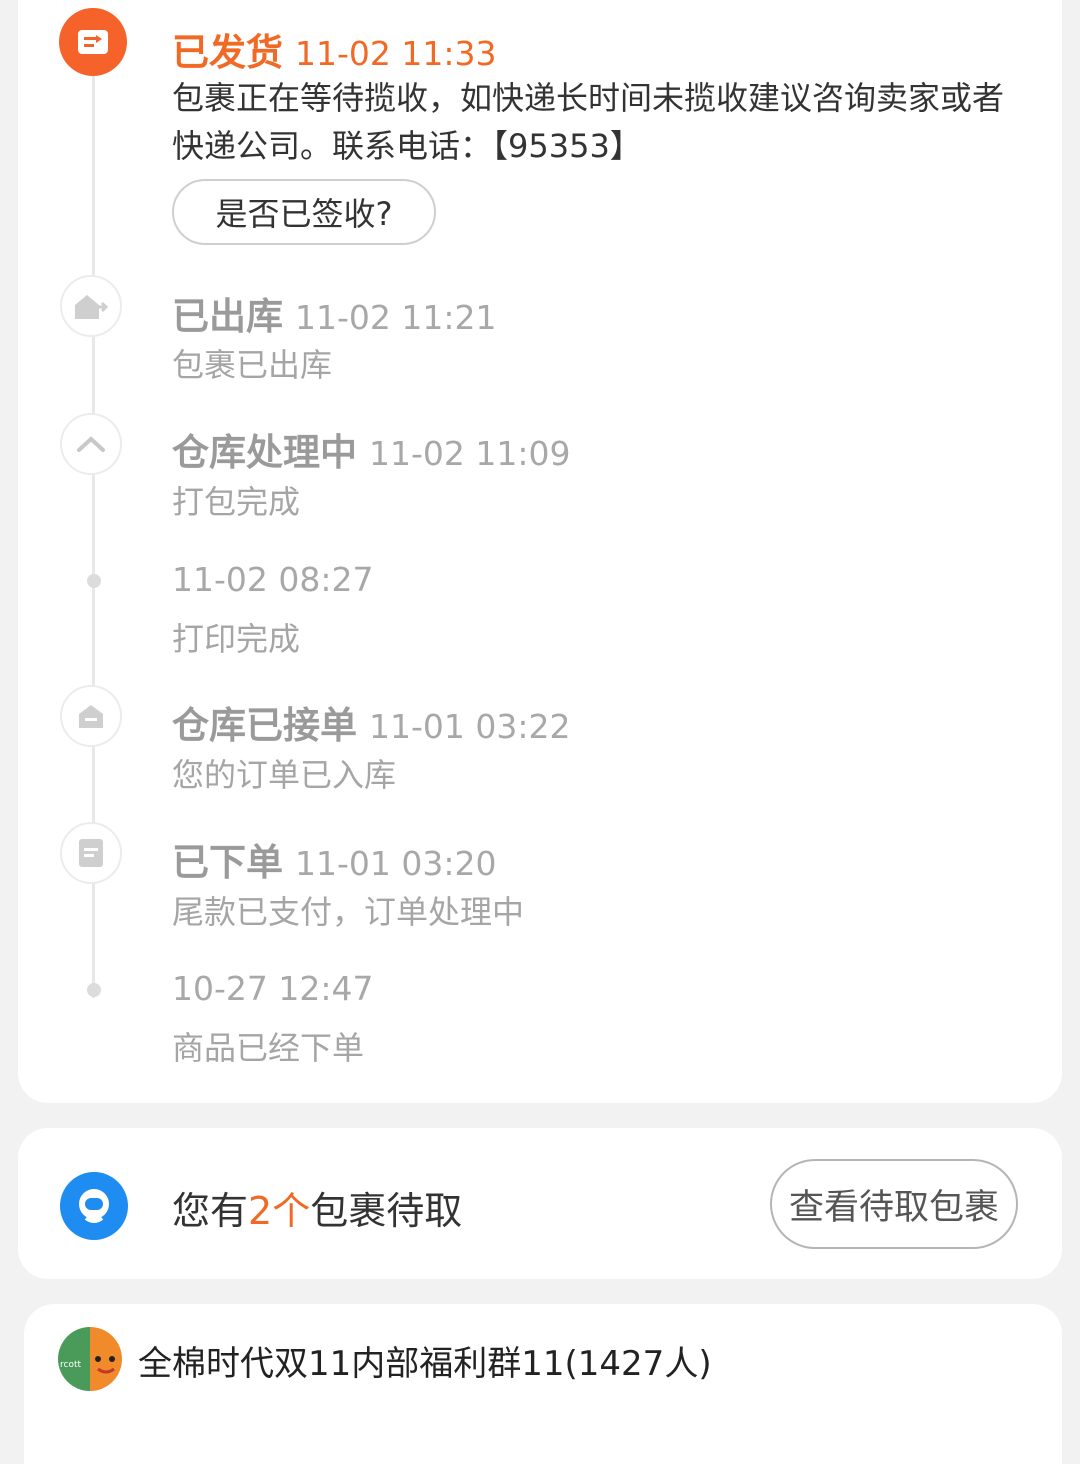 This screenshot has height=1464, width=1080. What do you see at coordinates (236, 639) in the screenshot?
I see `status-description: 打印完成` at bounding box center [236, 639].